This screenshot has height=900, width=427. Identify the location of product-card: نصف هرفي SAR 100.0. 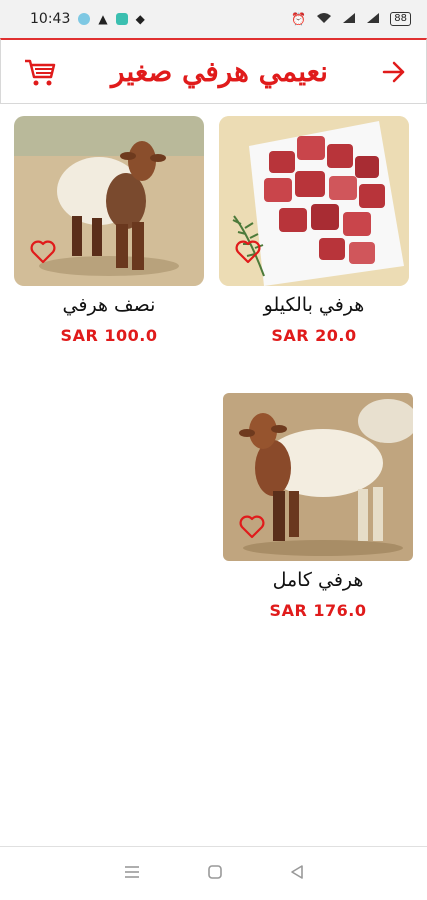
(109, 230).